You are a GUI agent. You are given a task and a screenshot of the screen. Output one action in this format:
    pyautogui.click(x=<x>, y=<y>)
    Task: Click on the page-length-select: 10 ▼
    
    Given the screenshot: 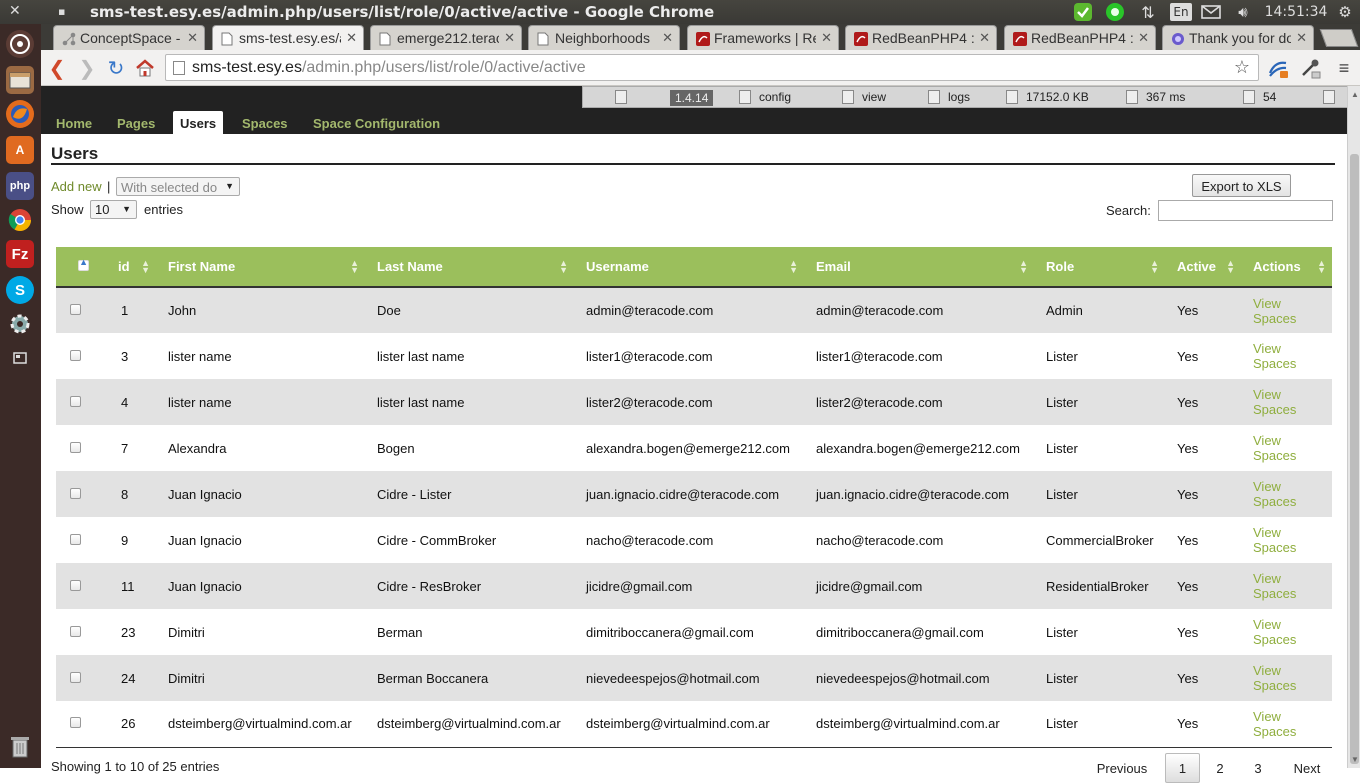 What is the action you would take?
    pyautogui.click(x=113, y=209)
    